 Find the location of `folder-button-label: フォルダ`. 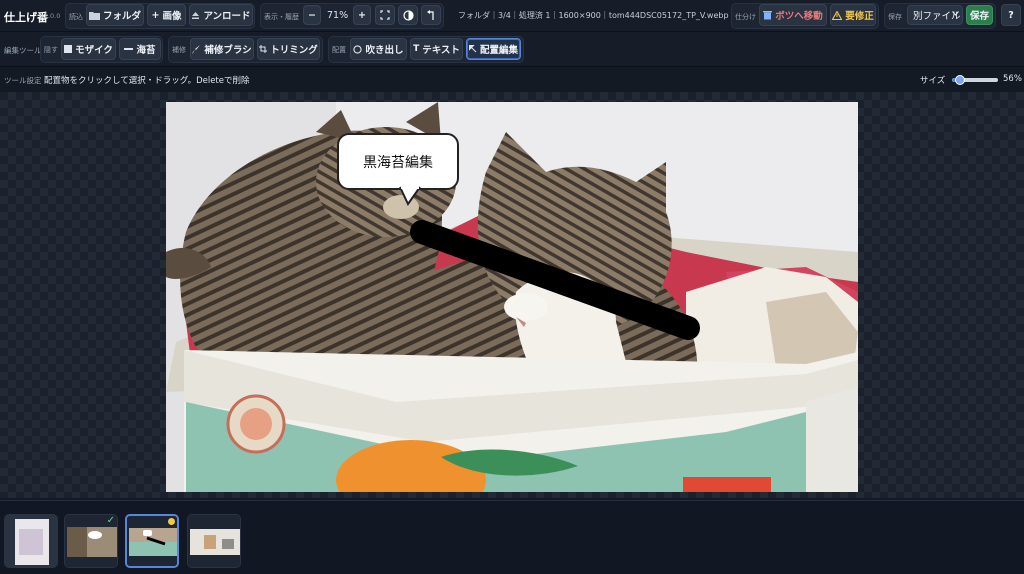

folder-button-label: フォルダ is located at coordinates (121, 16).